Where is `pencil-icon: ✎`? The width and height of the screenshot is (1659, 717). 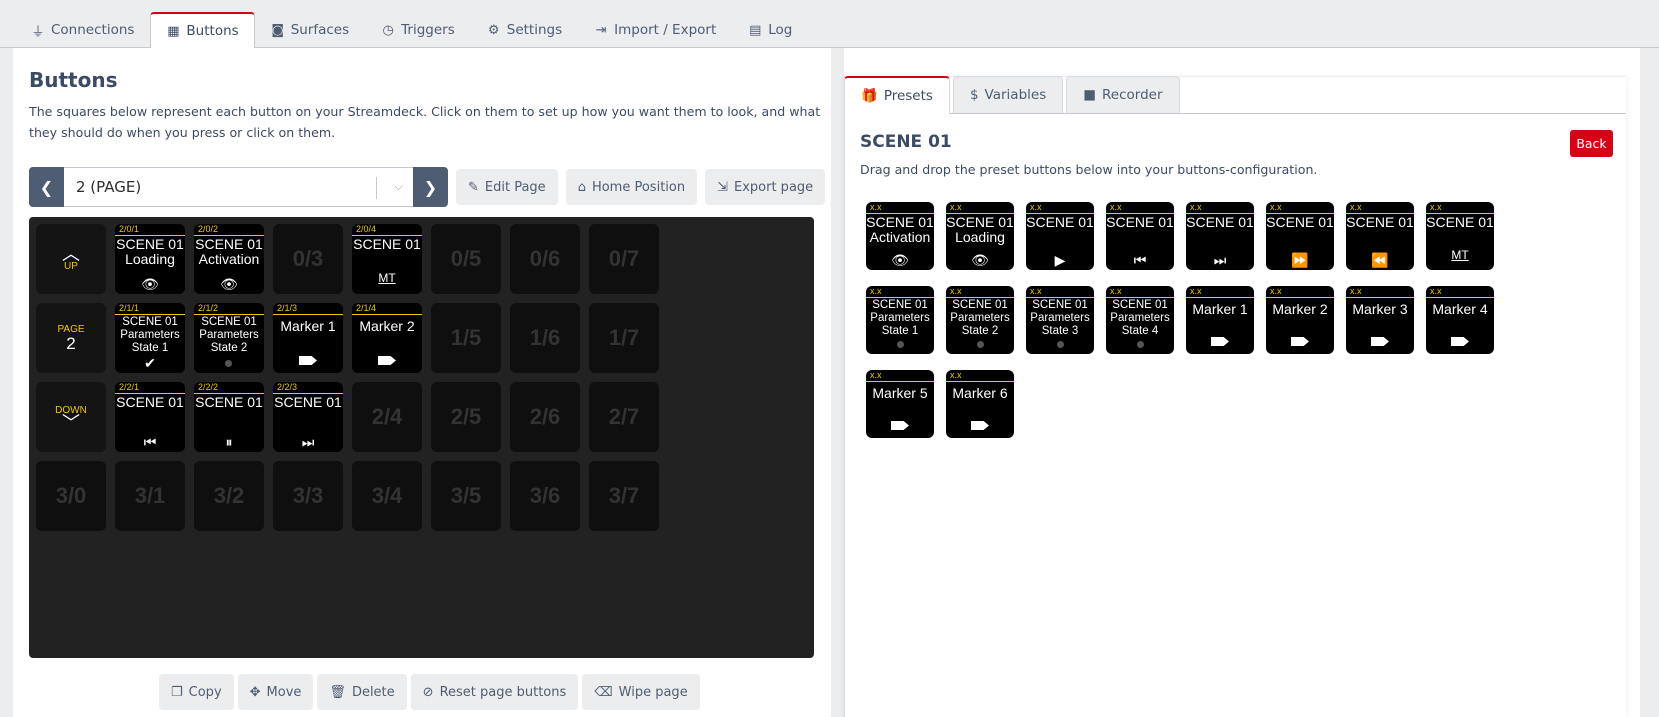
pencil-icon: ✎ is located at coordinates (473, 187).